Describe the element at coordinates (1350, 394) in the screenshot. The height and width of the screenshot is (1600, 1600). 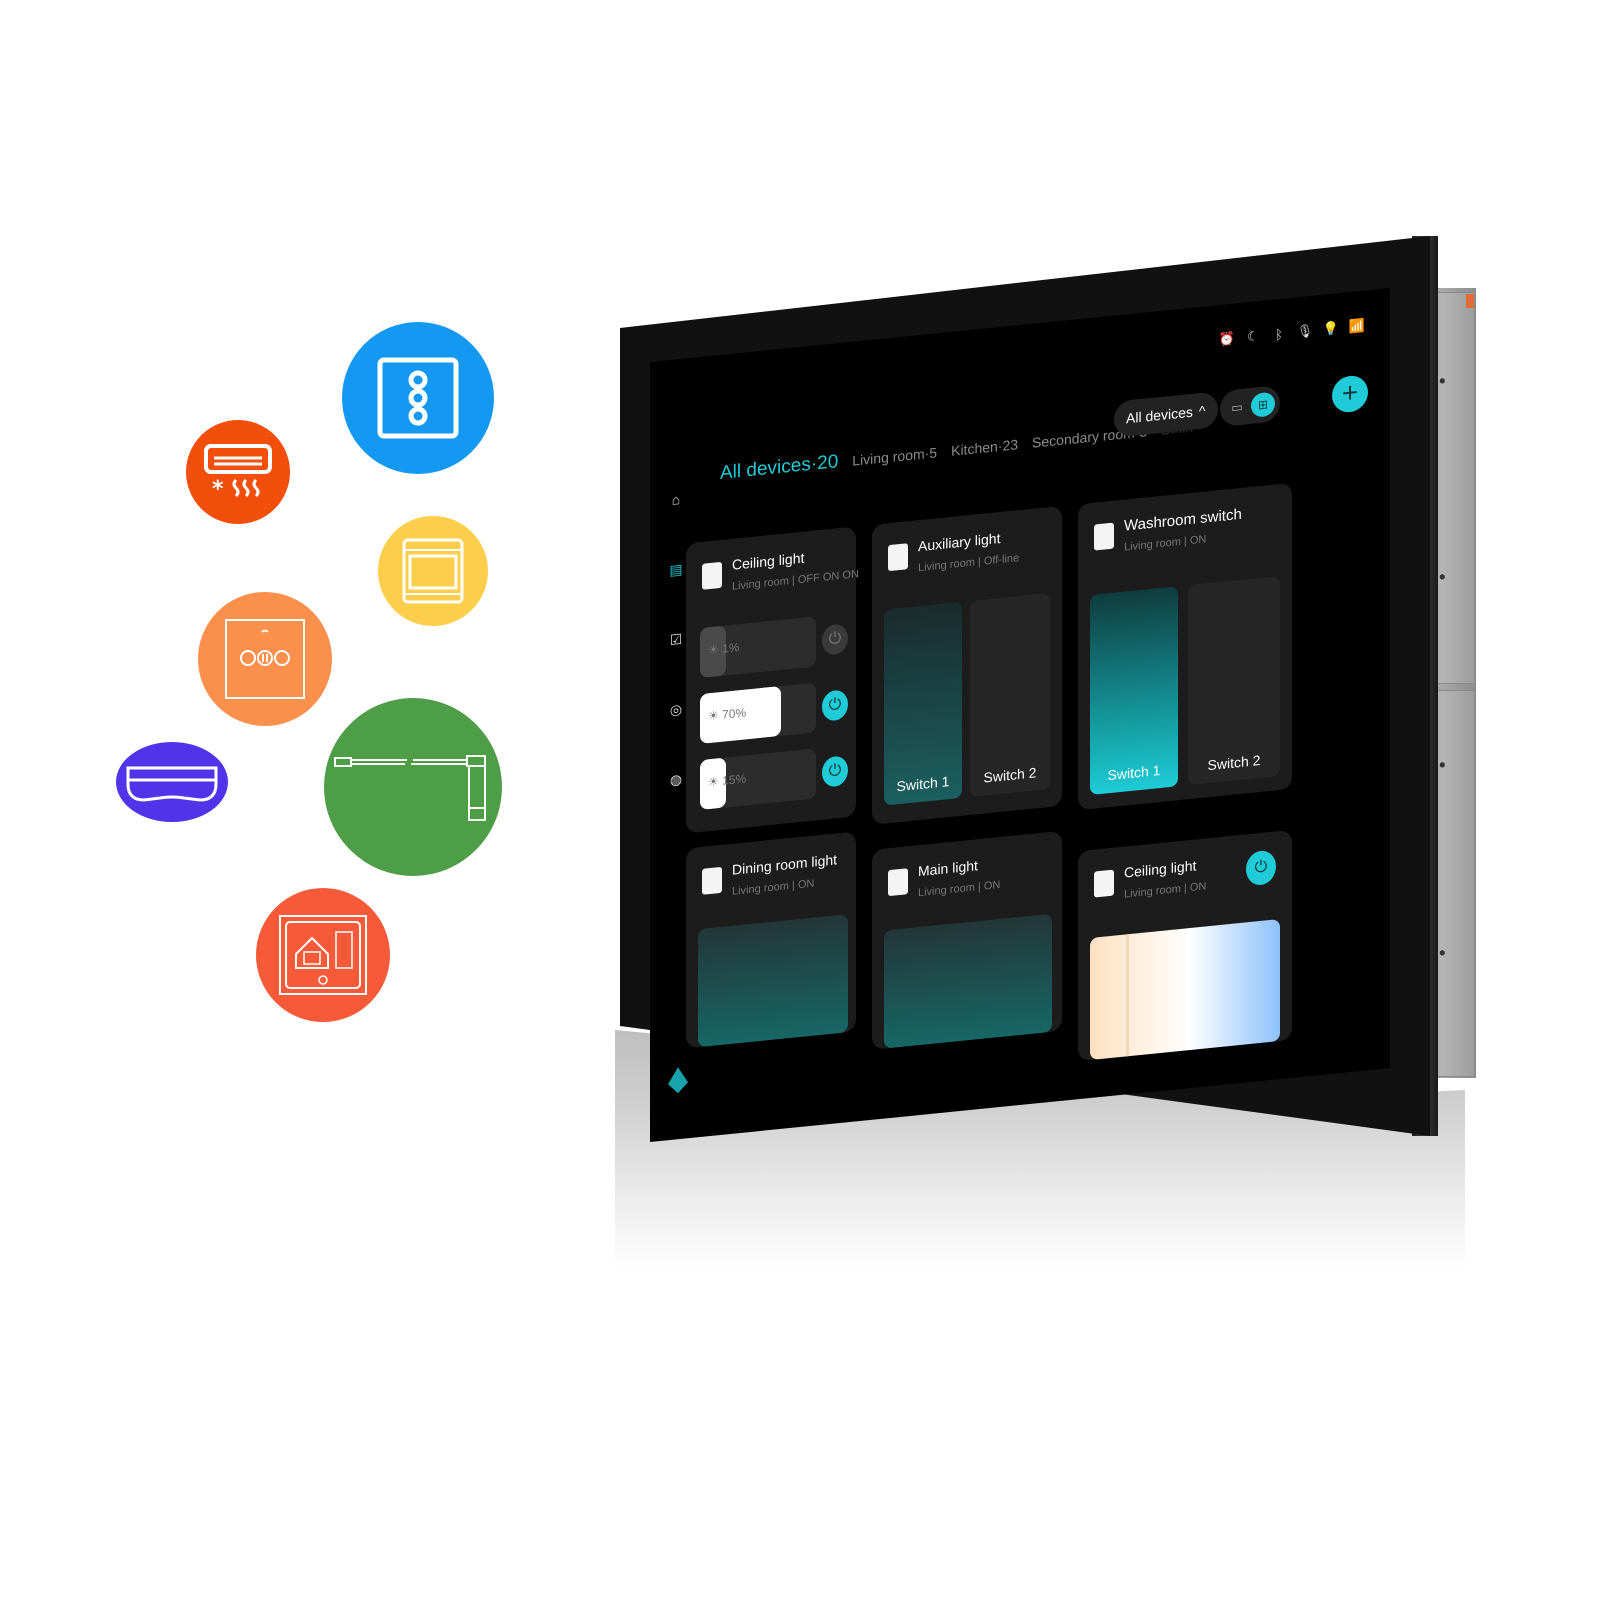
I see `add-device-button: +` at that location.